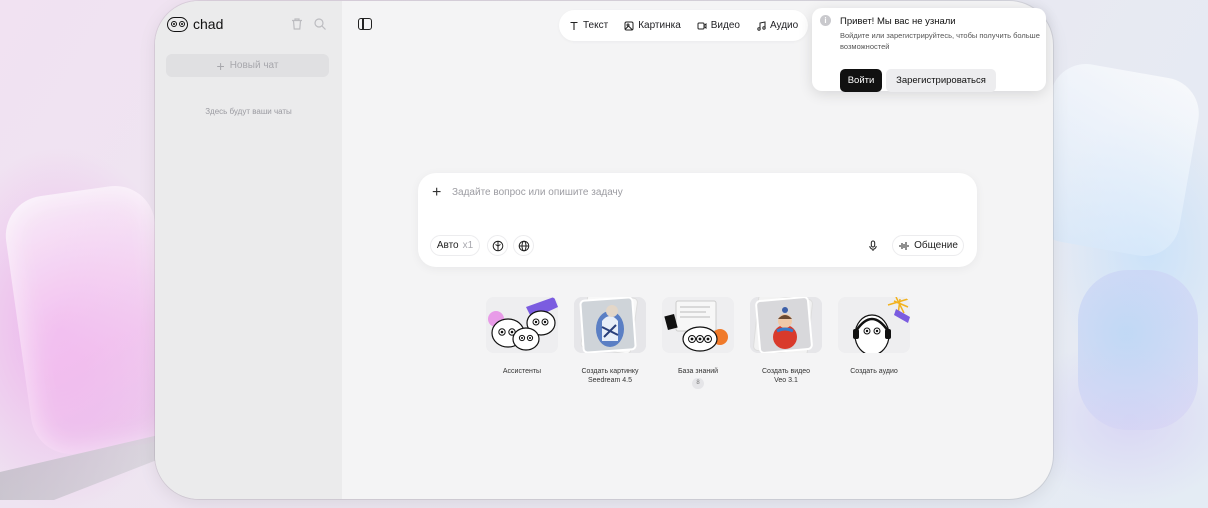 The width and height of the screenshot is (1208, 508). I want to click on tab-text: Текст, so click(588, 25).